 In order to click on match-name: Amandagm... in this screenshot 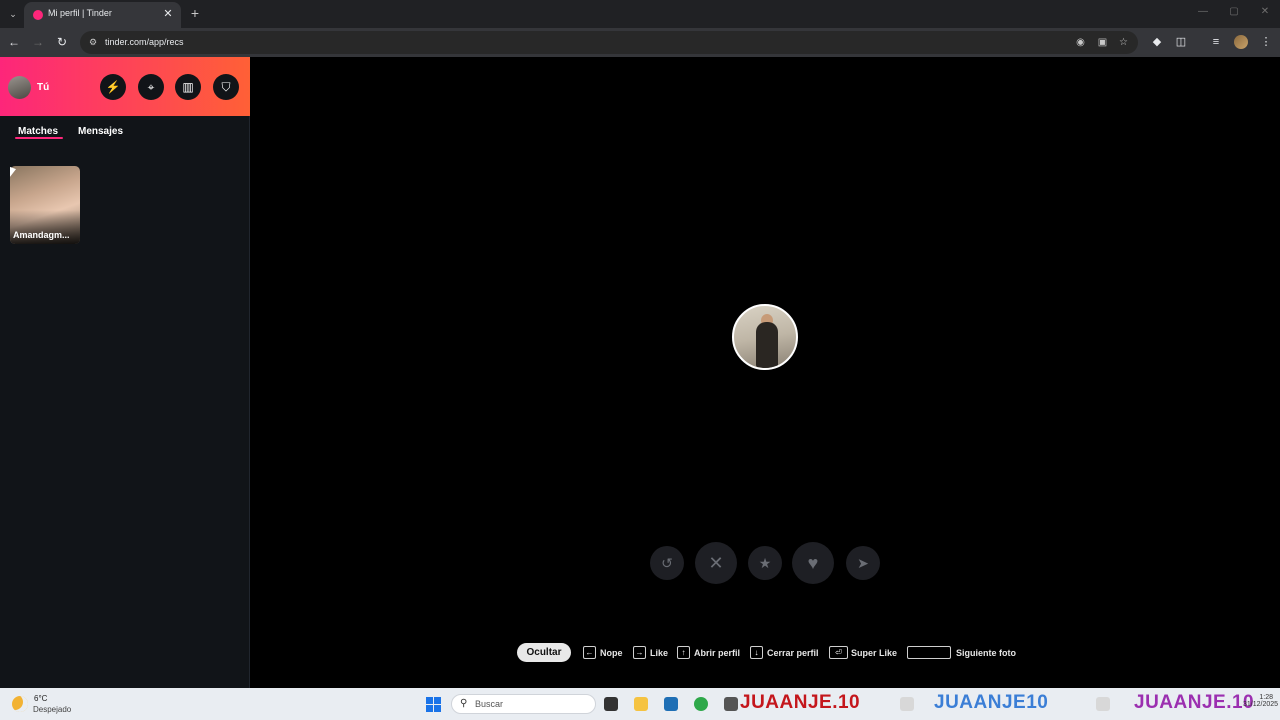, I will do `click(41, 235)`.